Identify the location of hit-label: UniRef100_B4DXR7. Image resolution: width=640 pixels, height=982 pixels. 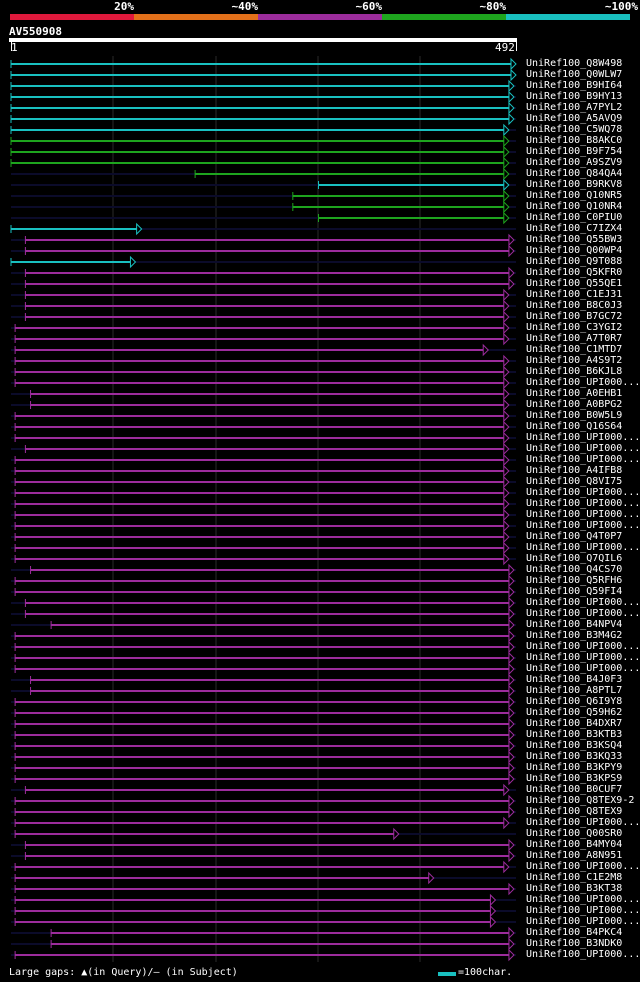
(574, 723).